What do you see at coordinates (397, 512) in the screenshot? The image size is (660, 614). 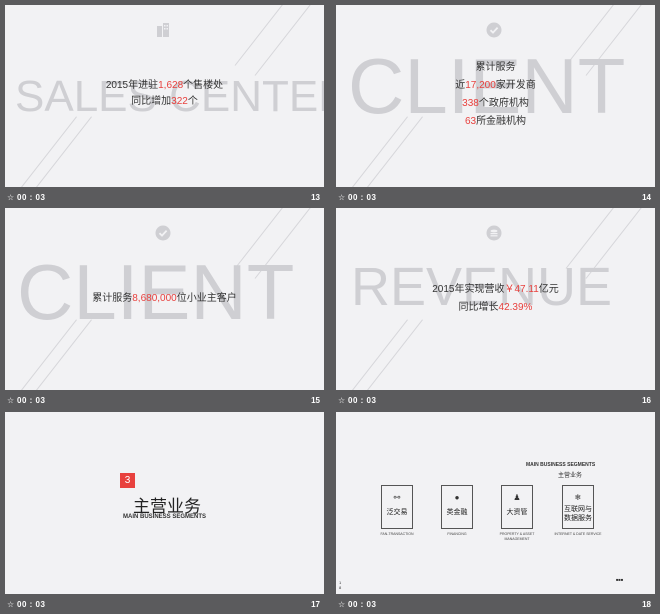 I see `segment-label: 泛交易` at bounding box center [397, 512].